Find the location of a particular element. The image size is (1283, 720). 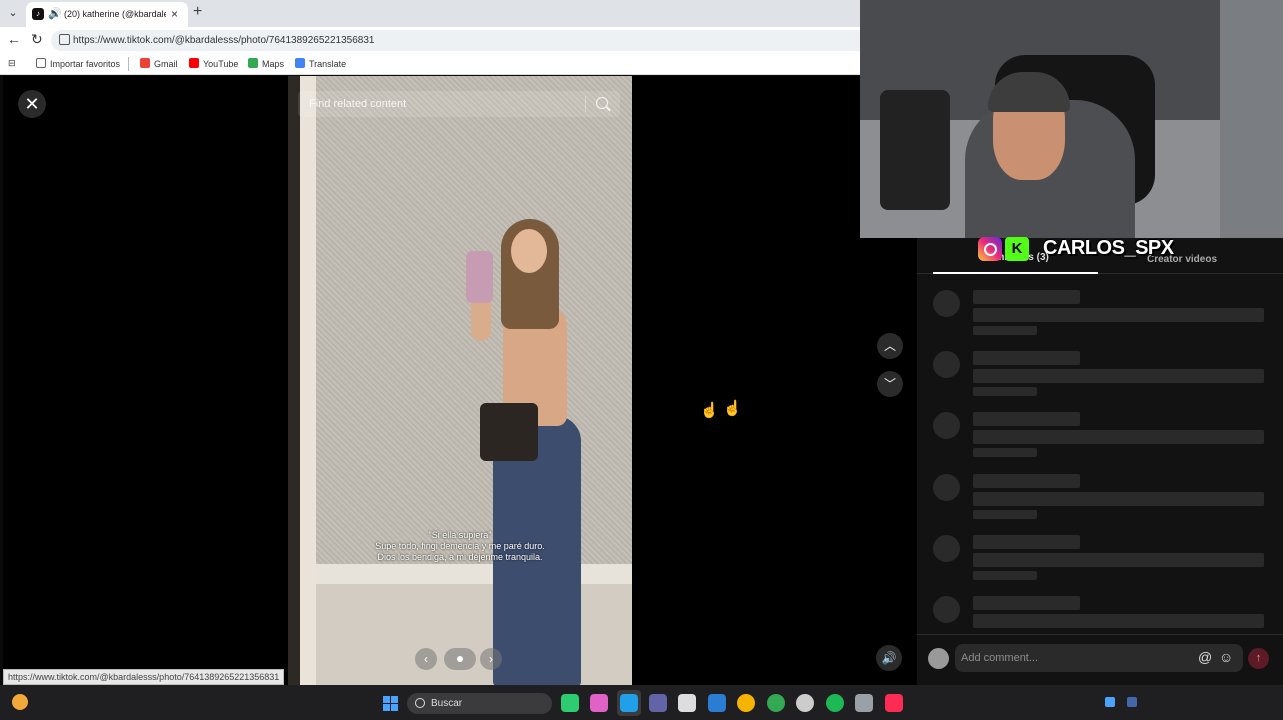

tab-title: (20) katherine (@kbardalesss) is located at coordinates (115, 14).